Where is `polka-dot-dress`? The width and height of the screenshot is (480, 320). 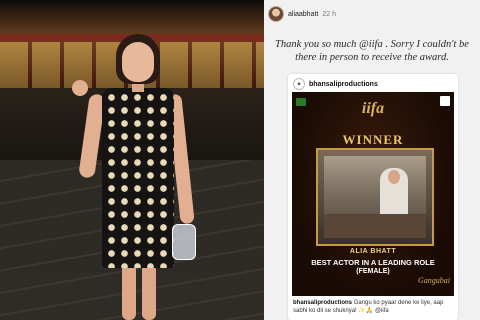 polka-dot-dress is located at coordinates (138, 178).